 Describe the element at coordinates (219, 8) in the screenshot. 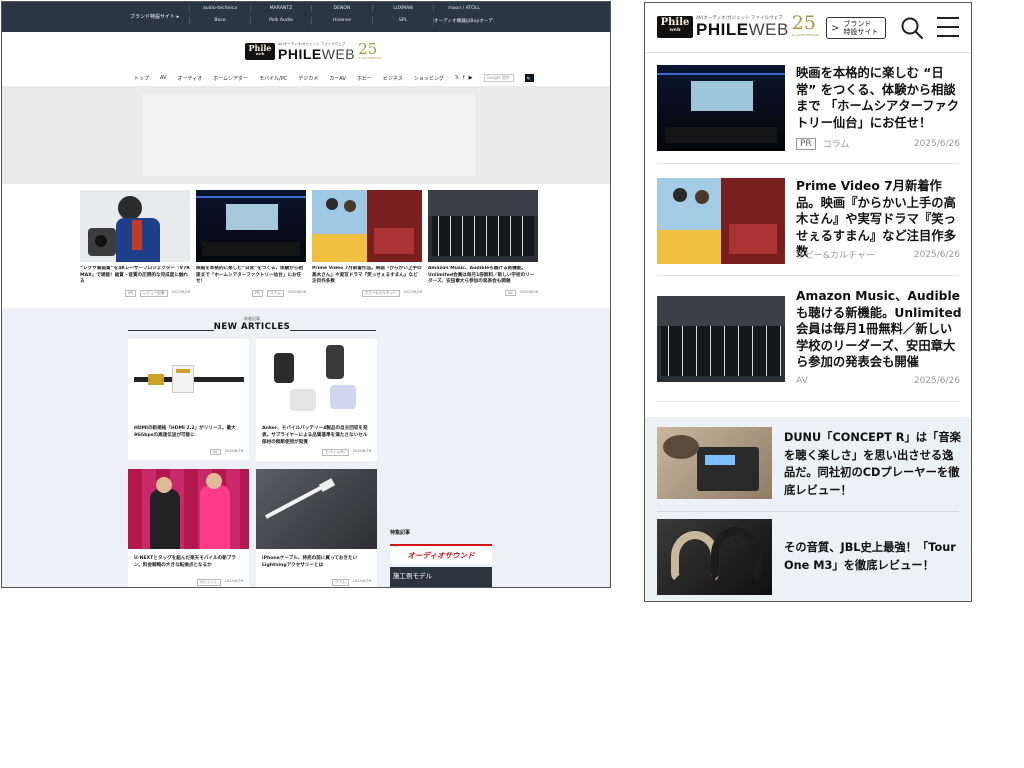

I see `brand-link: audio-technica` at that location.